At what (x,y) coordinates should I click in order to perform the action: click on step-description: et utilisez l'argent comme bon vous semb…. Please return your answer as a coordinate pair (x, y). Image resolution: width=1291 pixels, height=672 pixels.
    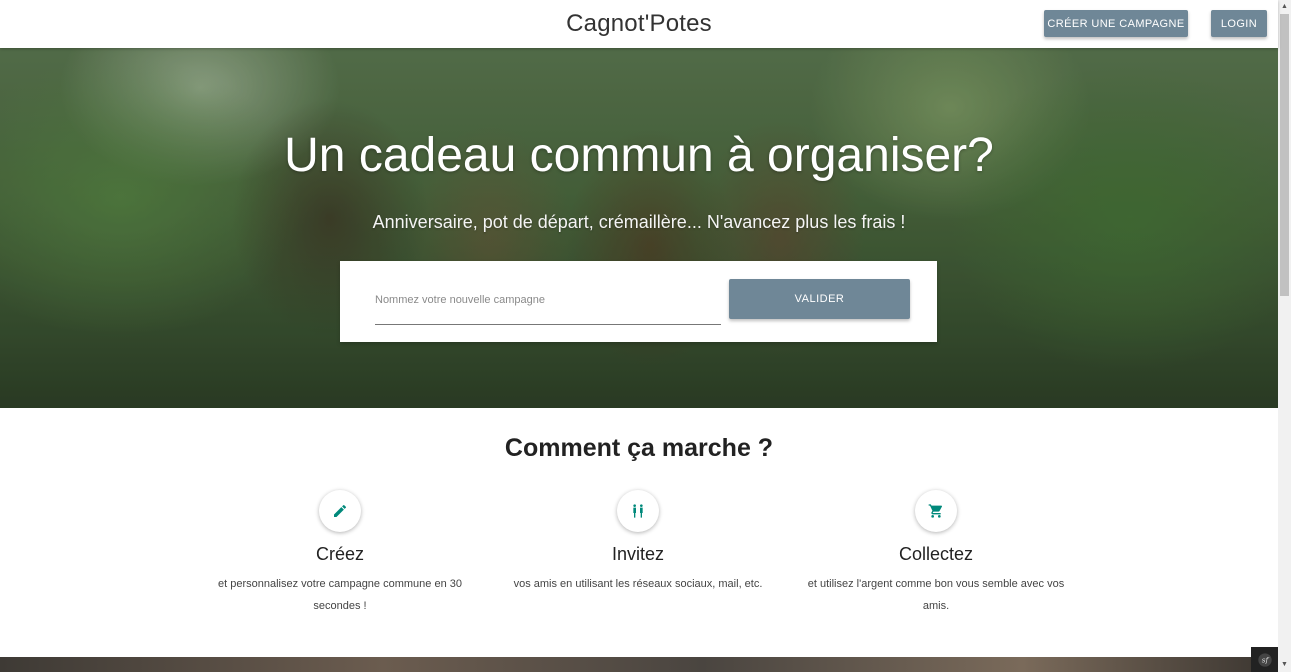
    Looking at the image, I should click on (936, 595).